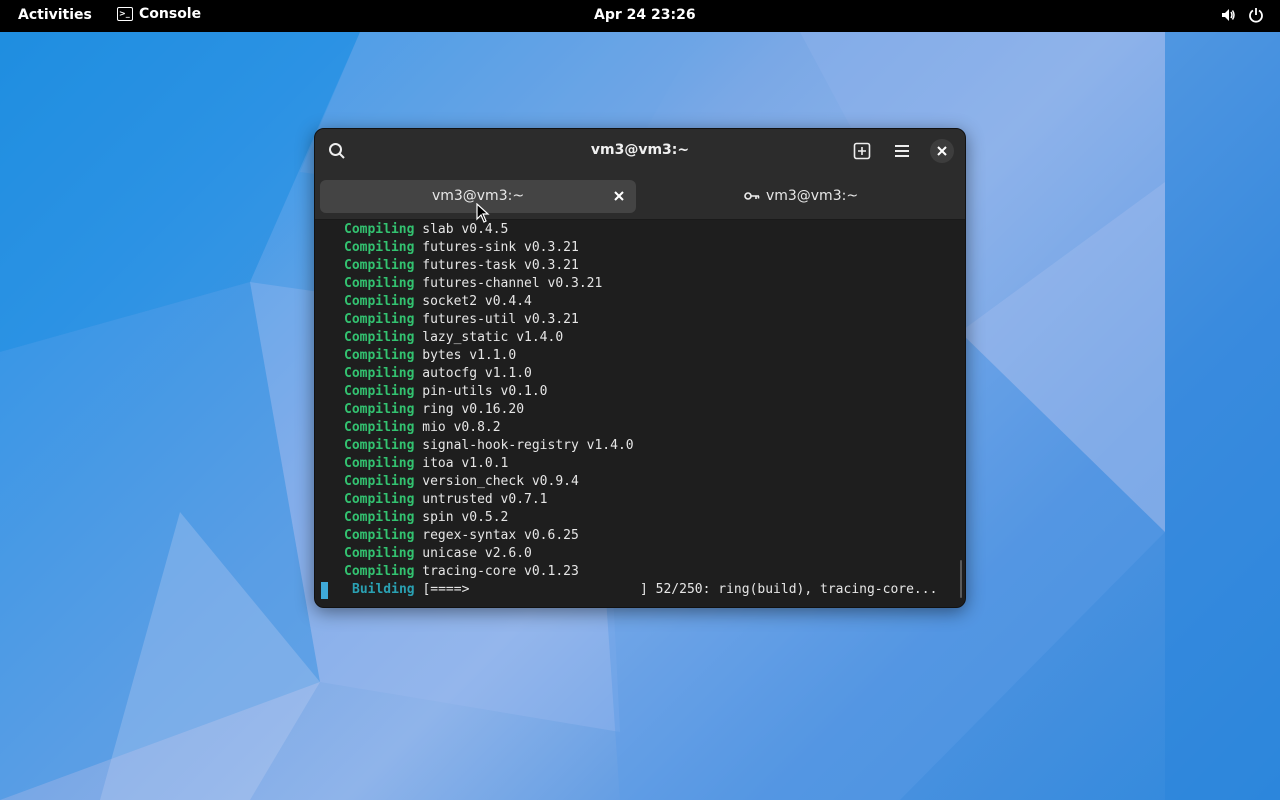  I want to click on terminal-line: Compiling lazy_static v1.4.0, so click(453, 338).